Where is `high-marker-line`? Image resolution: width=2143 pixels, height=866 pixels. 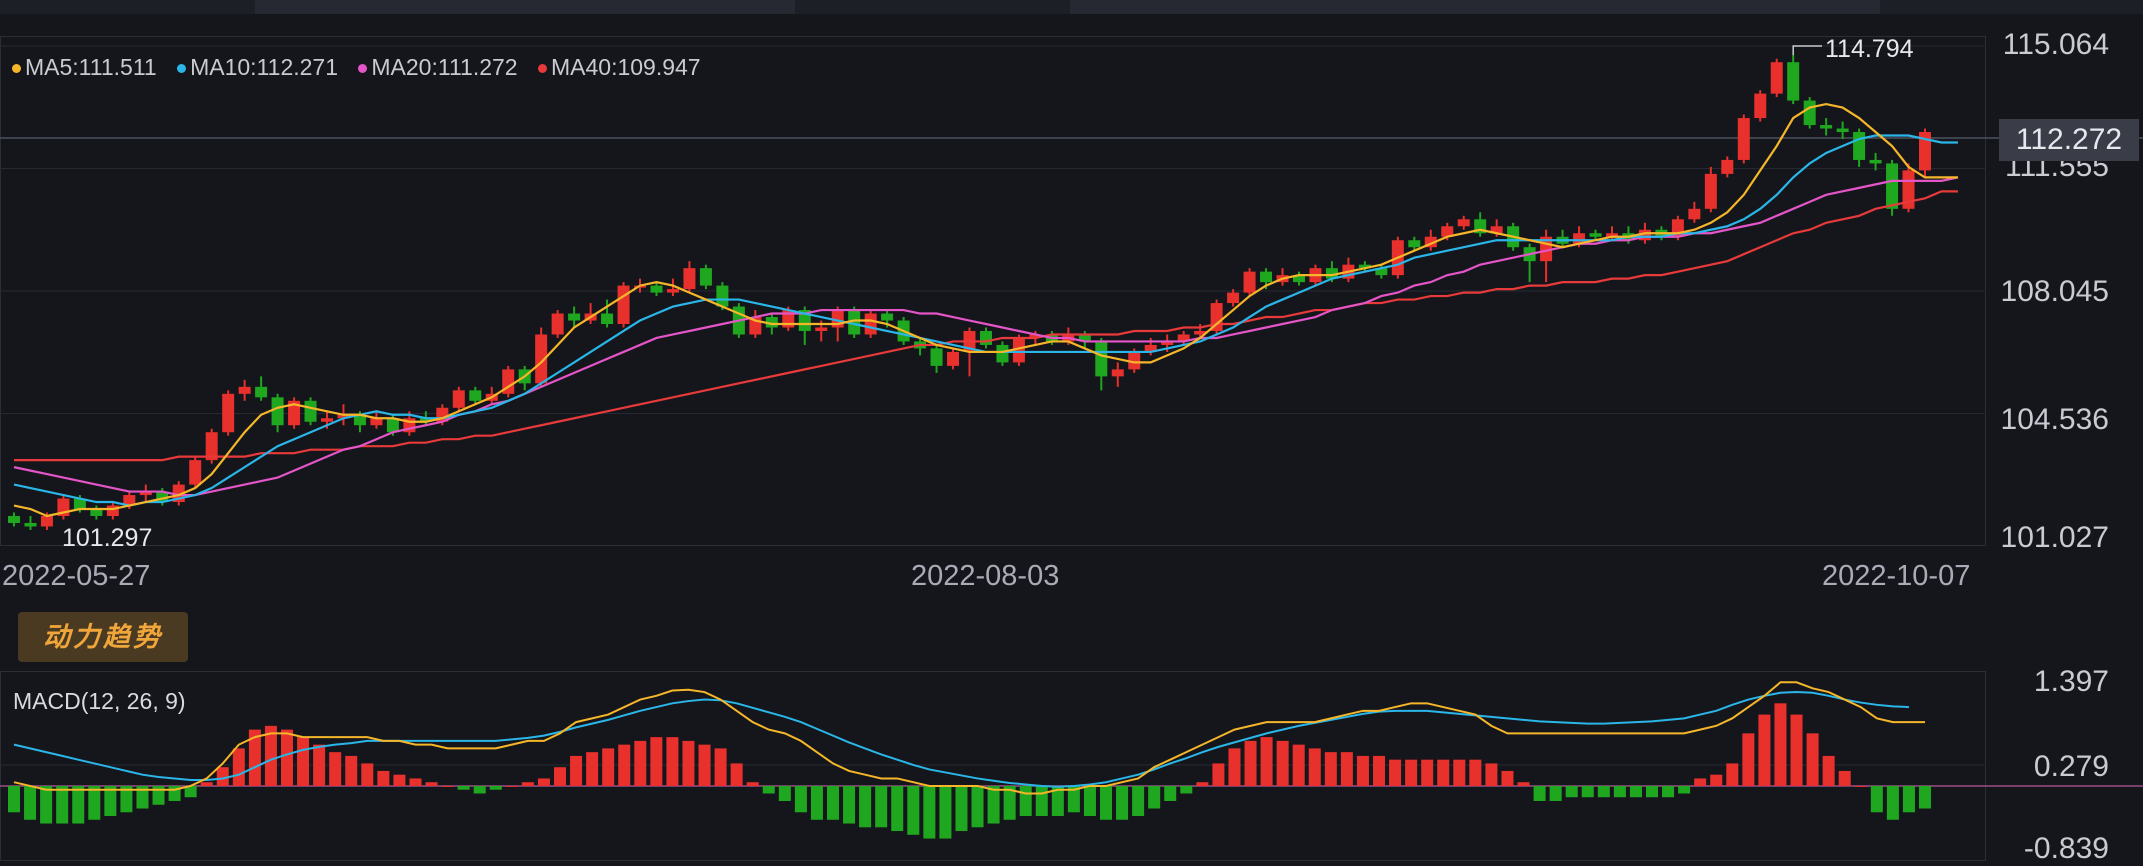
high-marker-line is located at coordinates (1807, 50).